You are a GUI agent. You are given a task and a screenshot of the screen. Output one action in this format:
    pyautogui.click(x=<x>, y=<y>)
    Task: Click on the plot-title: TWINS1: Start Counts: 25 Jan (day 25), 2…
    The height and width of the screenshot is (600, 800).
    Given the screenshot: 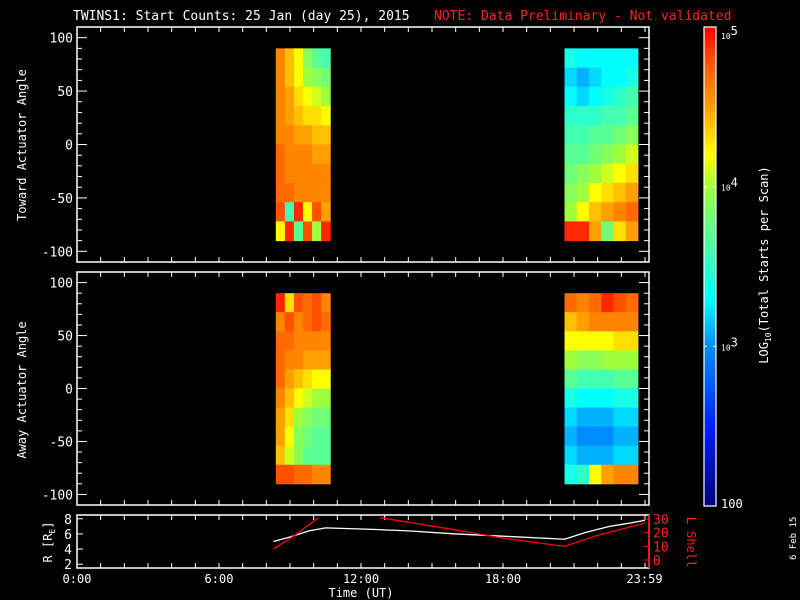 What is the action you would take?
    pyautogui.click(x=241, y=16)
    